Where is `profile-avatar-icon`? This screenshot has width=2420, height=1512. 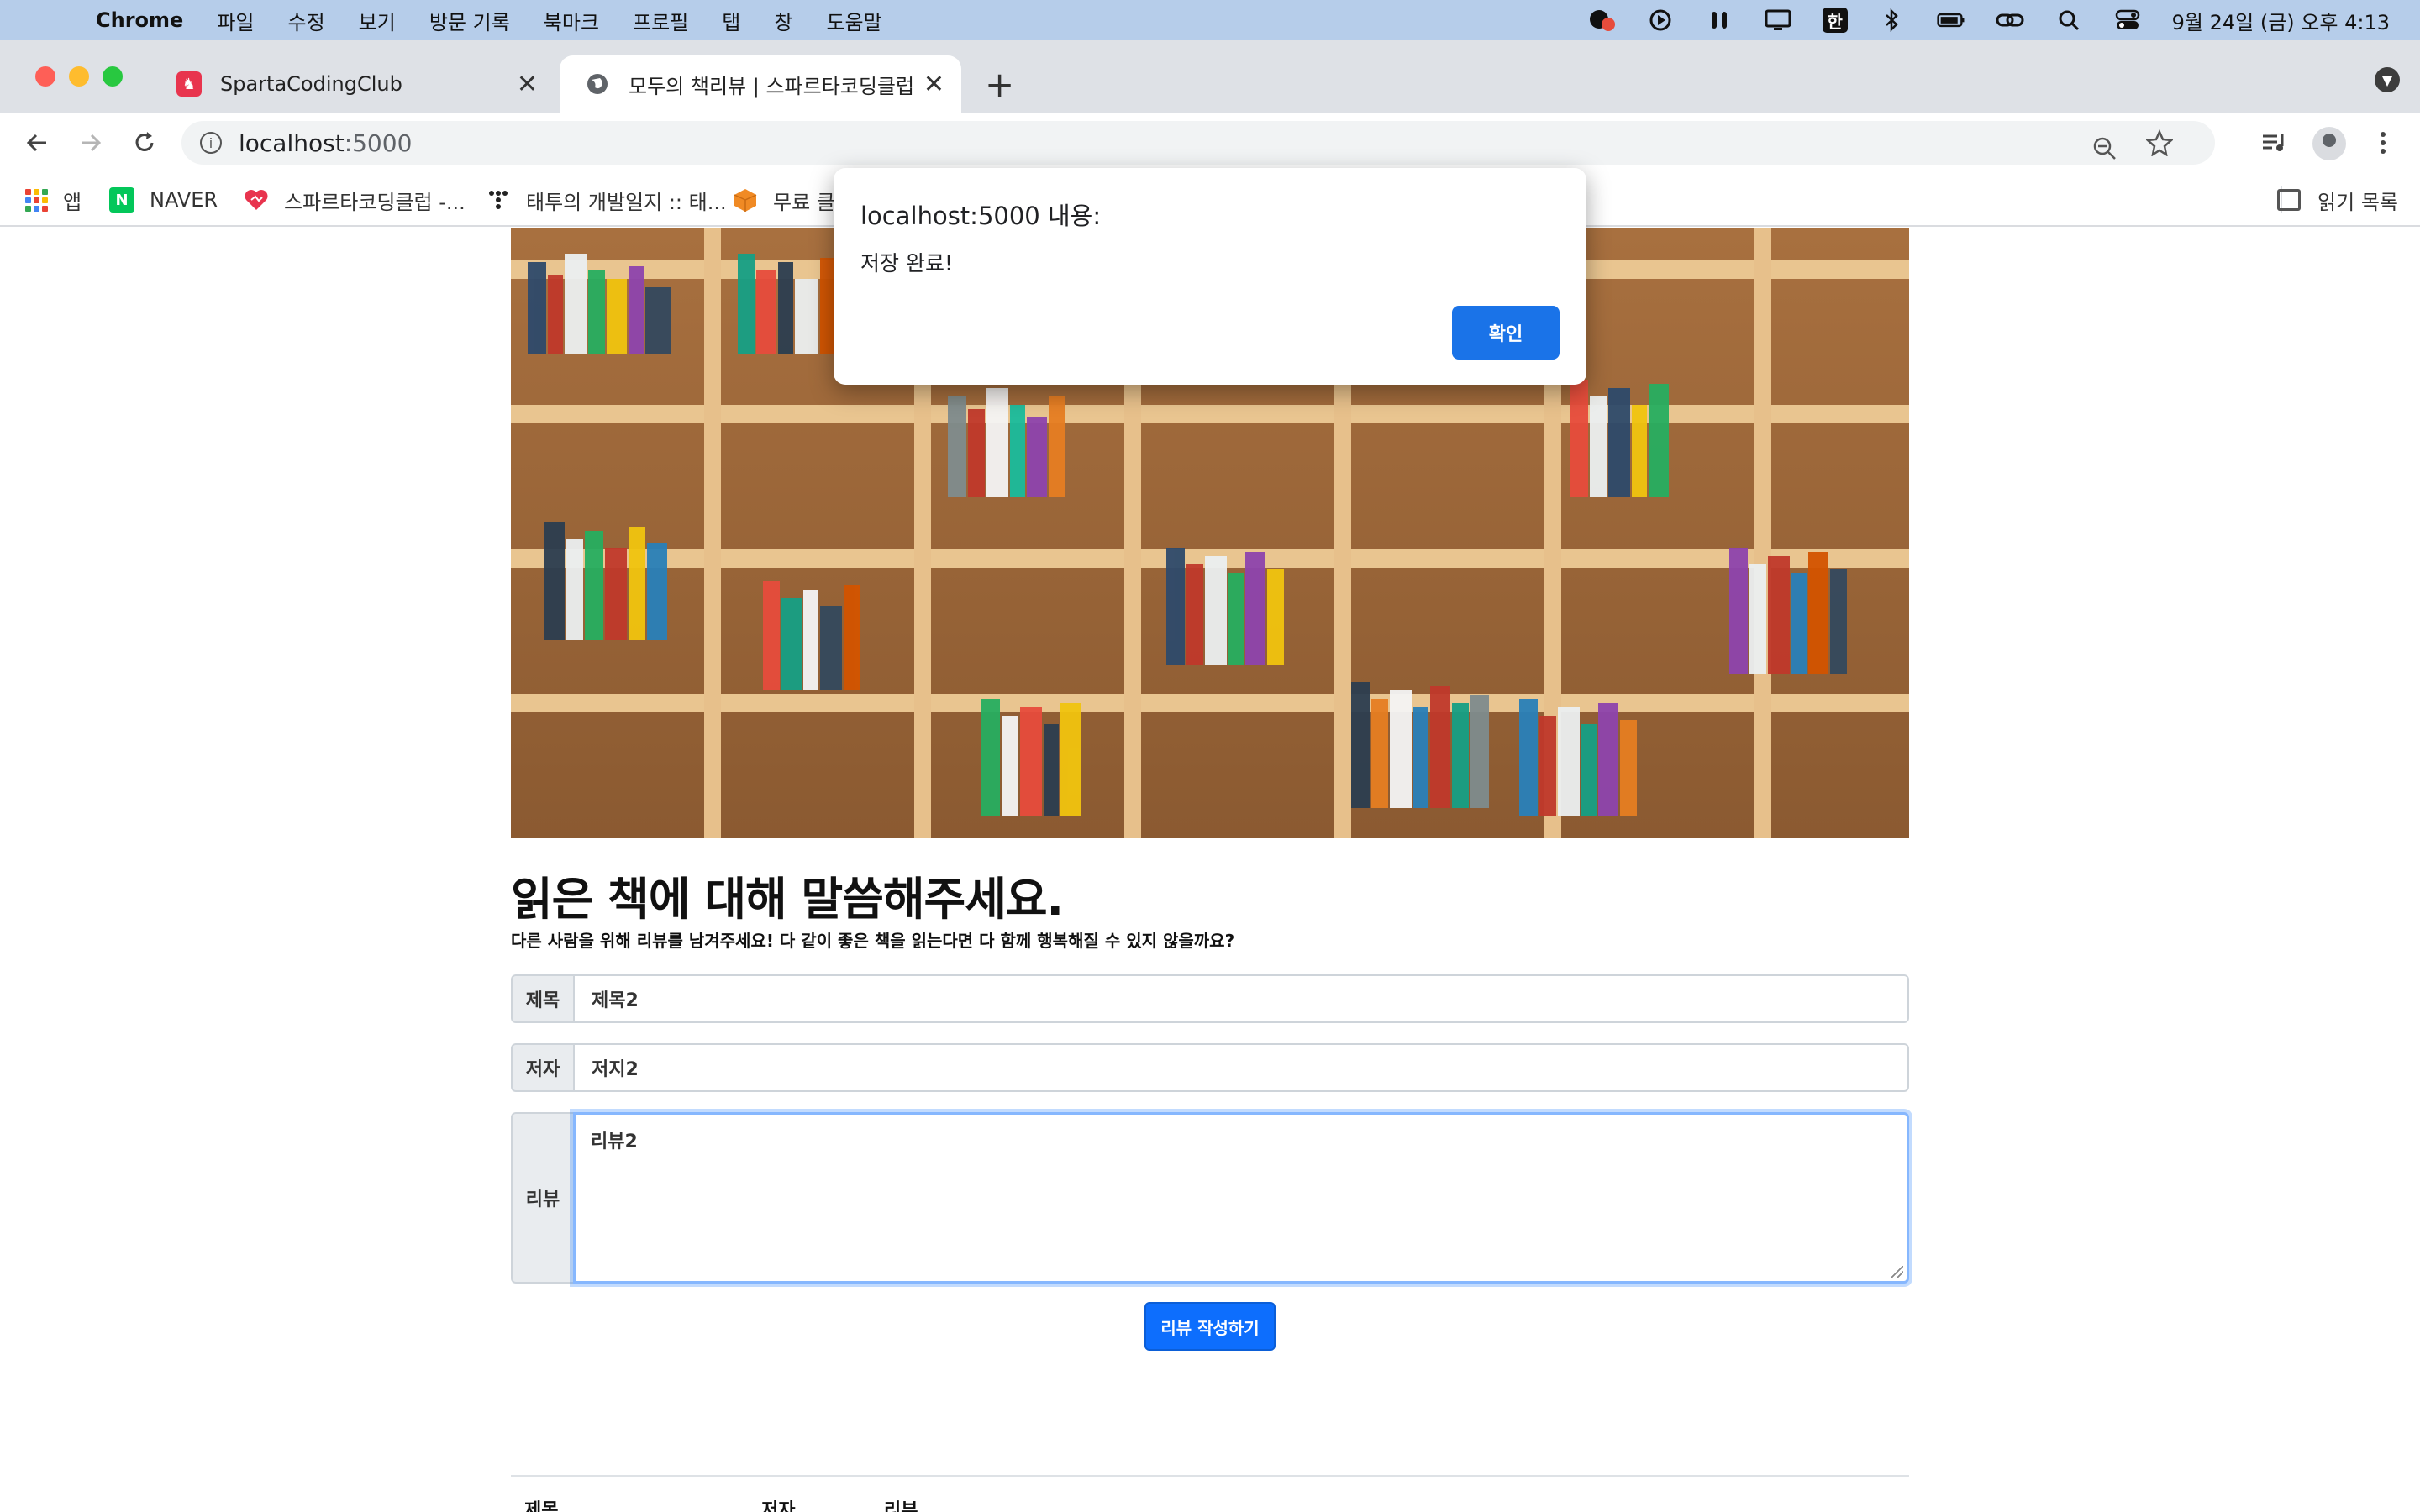 profile-avatar-icon is located at coordinates (2329, 143).